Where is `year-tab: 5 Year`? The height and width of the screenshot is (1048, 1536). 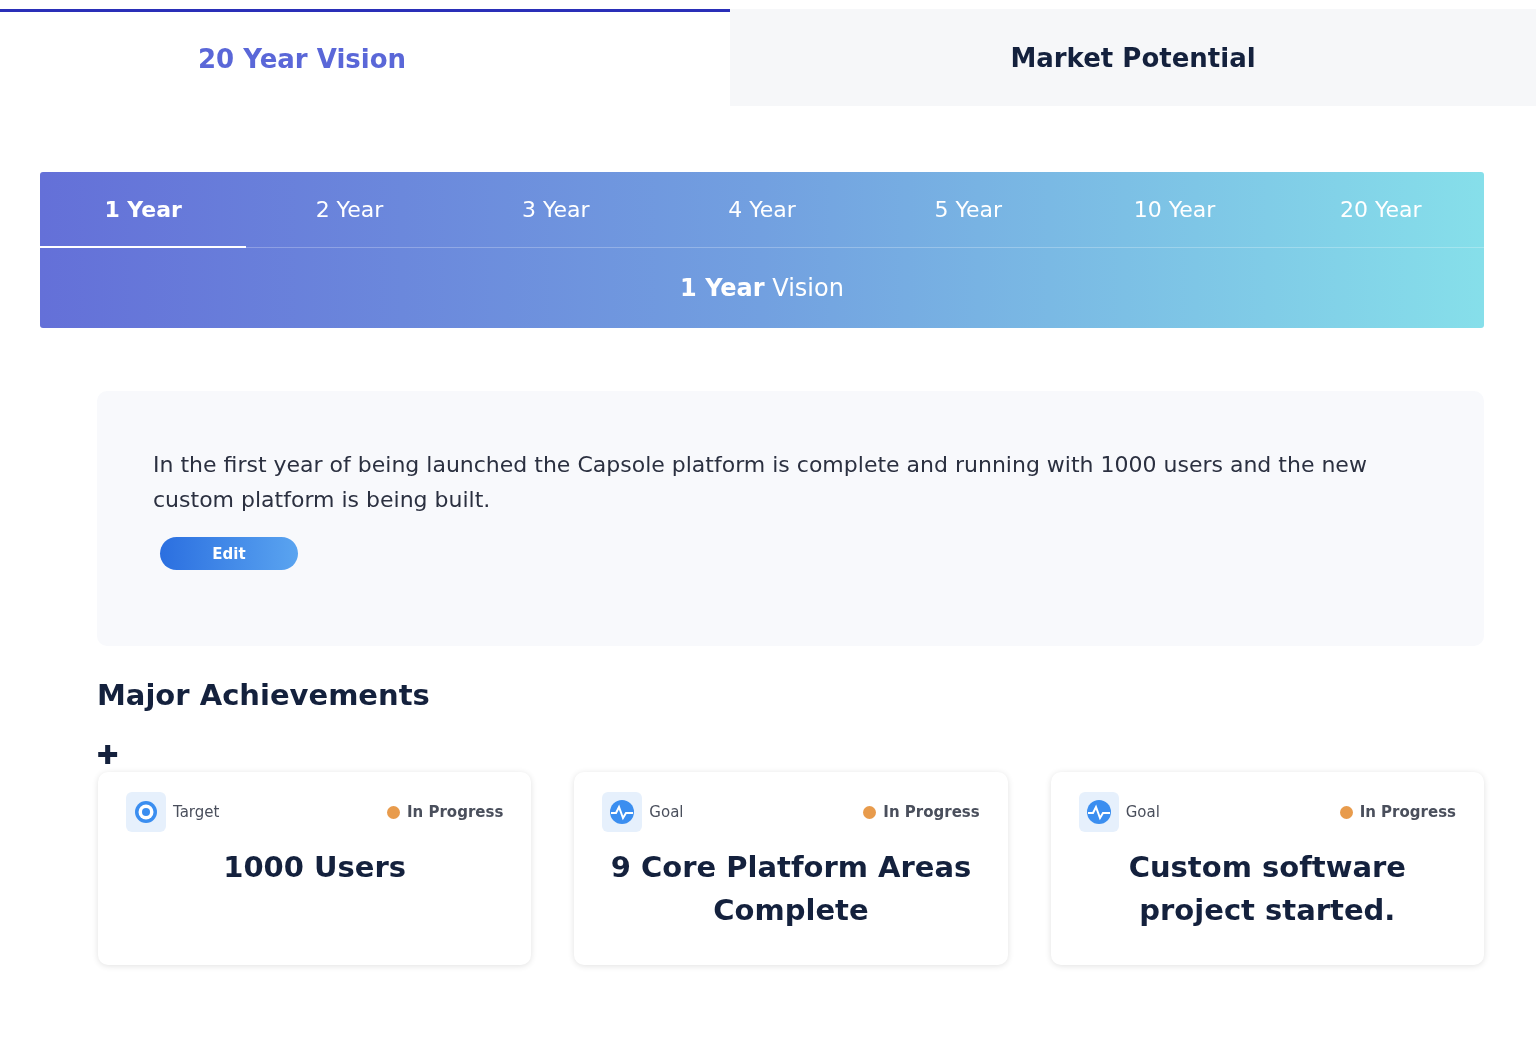
year-tab: 5 Year is located at coordinates (968, 210).